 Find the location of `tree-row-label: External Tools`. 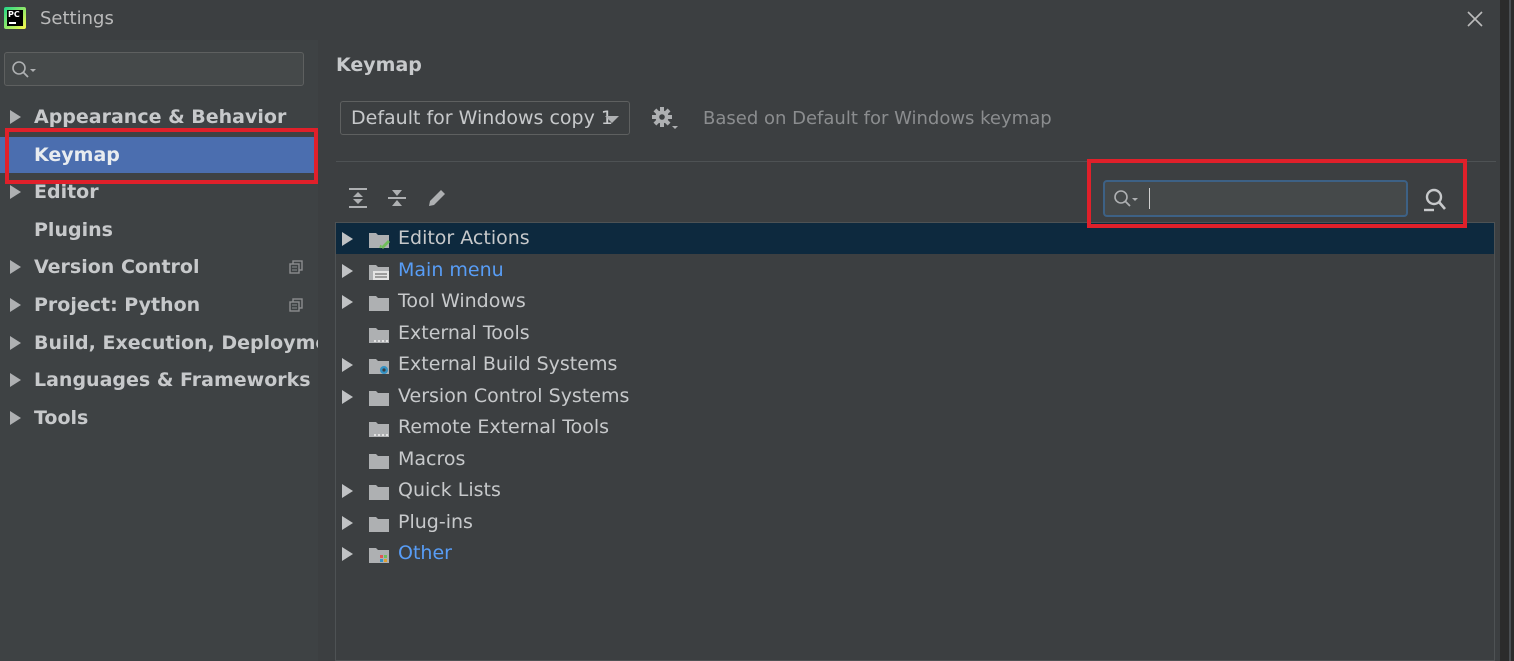

tree-row-label: External Tools is located at coordinates (464, 333).